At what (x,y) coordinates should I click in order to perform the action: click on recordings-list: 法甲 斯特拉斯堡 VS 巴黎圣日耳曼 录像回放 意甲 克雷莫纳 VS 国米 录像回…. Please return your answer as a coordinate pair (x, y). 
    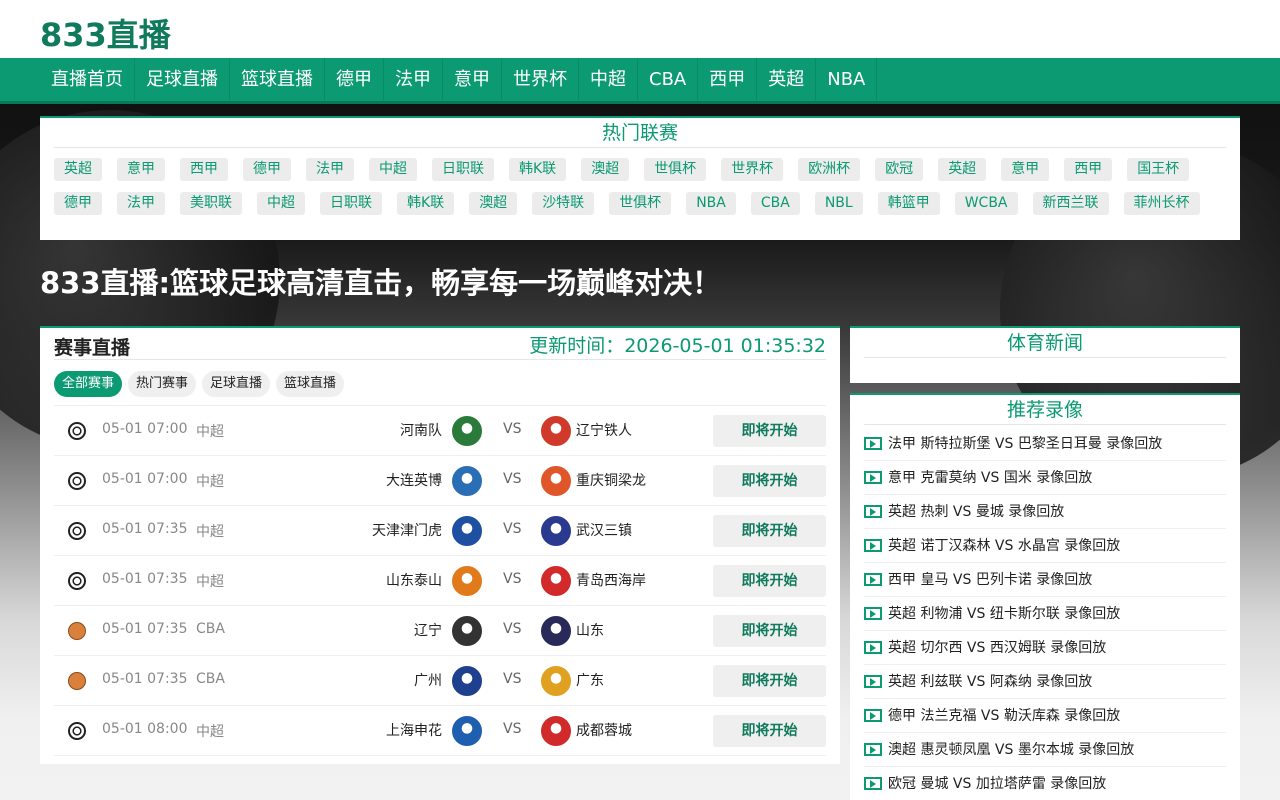
    Looking at the image, I should click on (1045, 613).